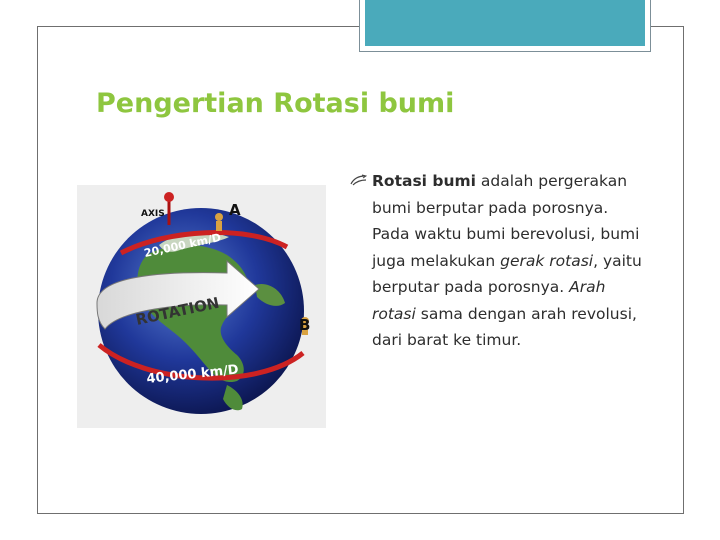  Describe the element at coordinates (219, 217) in the screenshot. I see `person-a-marker` at that location.